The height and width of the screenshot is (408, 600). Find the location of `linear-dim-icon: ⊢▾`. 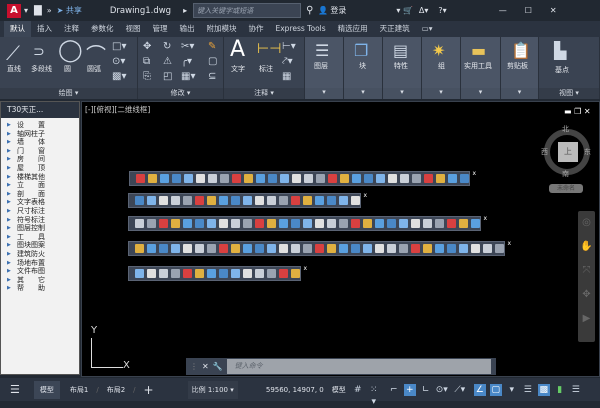

linear-dim-icon: ⊢▾ is located at coordinates (289, 46).